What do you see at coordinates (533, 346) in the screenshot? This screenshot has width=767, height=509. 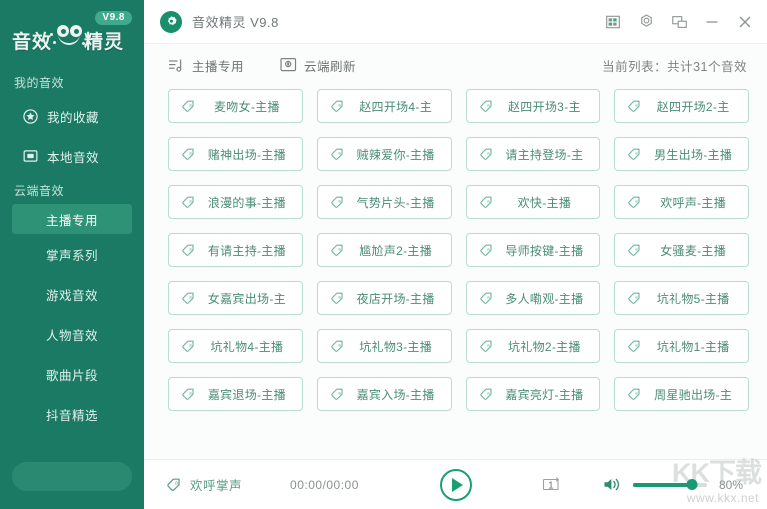 I see `sound-effect-button: a 坑礼物2-主播` at bounding box center [533, 346].